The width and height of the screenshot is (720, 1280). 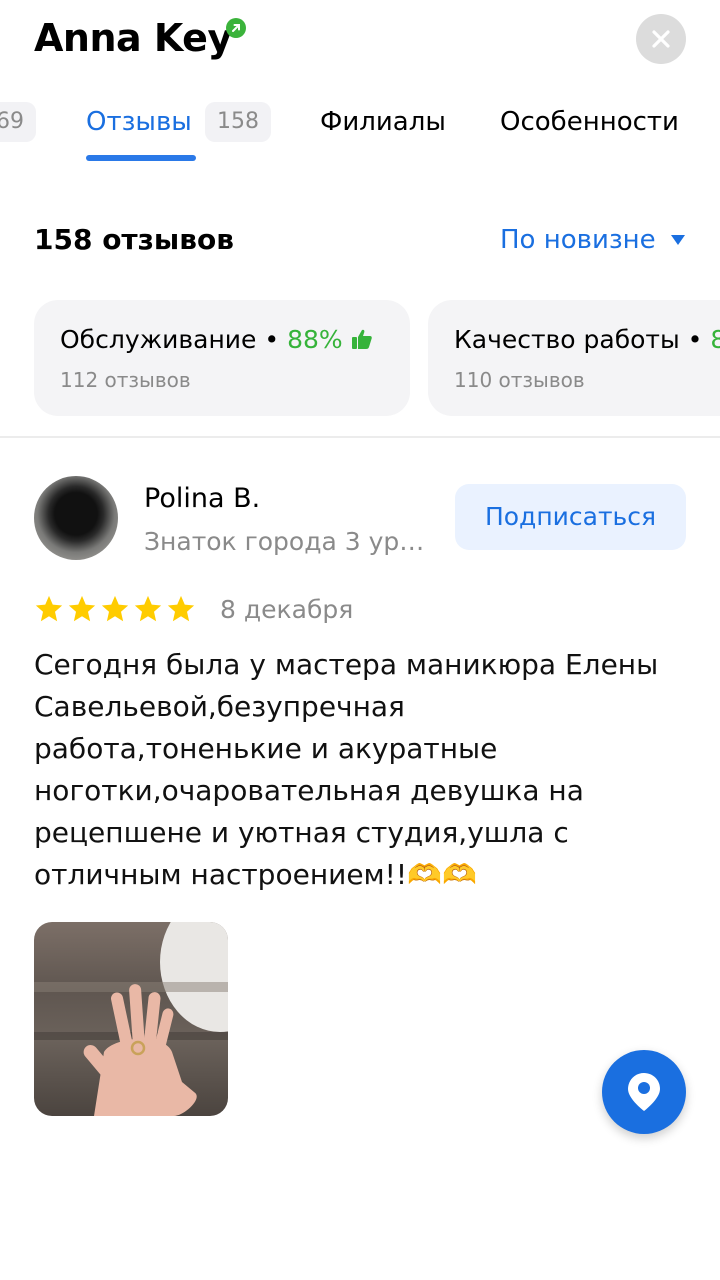 I want to click on tab-reviews-count: 158, so click(x=238, y=122).